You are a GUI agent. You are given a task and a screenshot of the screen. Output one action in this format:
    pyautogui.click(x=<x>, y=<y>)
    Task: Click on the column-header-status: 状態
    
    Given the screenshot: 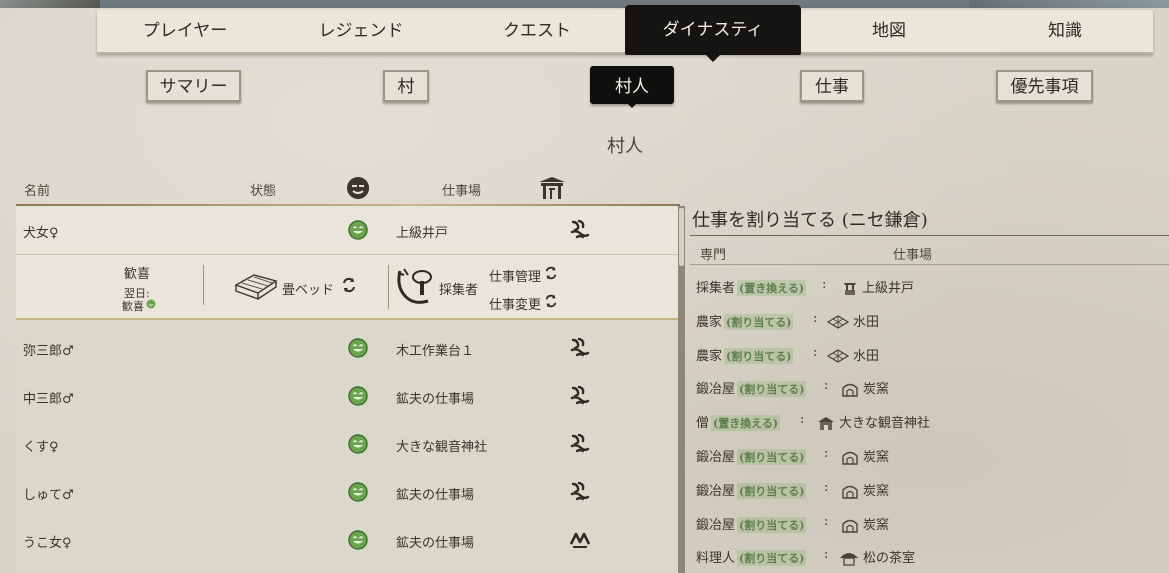 What is the action you would take?
    pyautogui.click(x=263, y=189)
    